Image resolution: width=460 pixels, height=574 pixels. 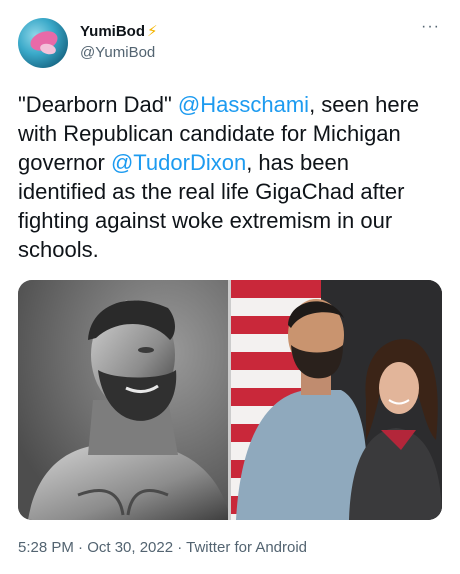 What do you see at coordinates (243, 104) in the screenshot?
I see `mention-link-hasschami: @Hasschami` at bounding box center [243, 104].